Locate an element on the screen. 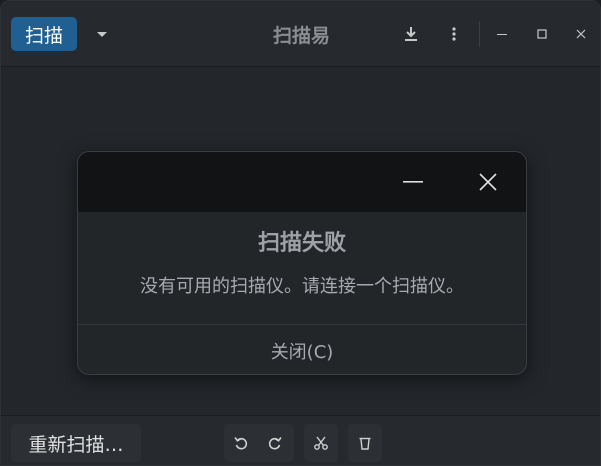 Image resolution: width=601 pixels, height=466 pixels. close-button is located at coordinates (581, 34).